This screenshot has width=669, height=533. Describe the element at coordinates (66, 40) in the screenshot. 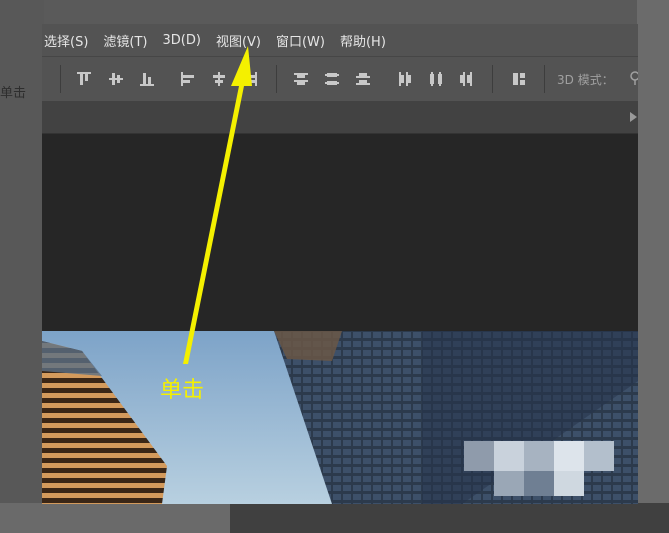

I see `menu-select: 选择(S)` at that location.